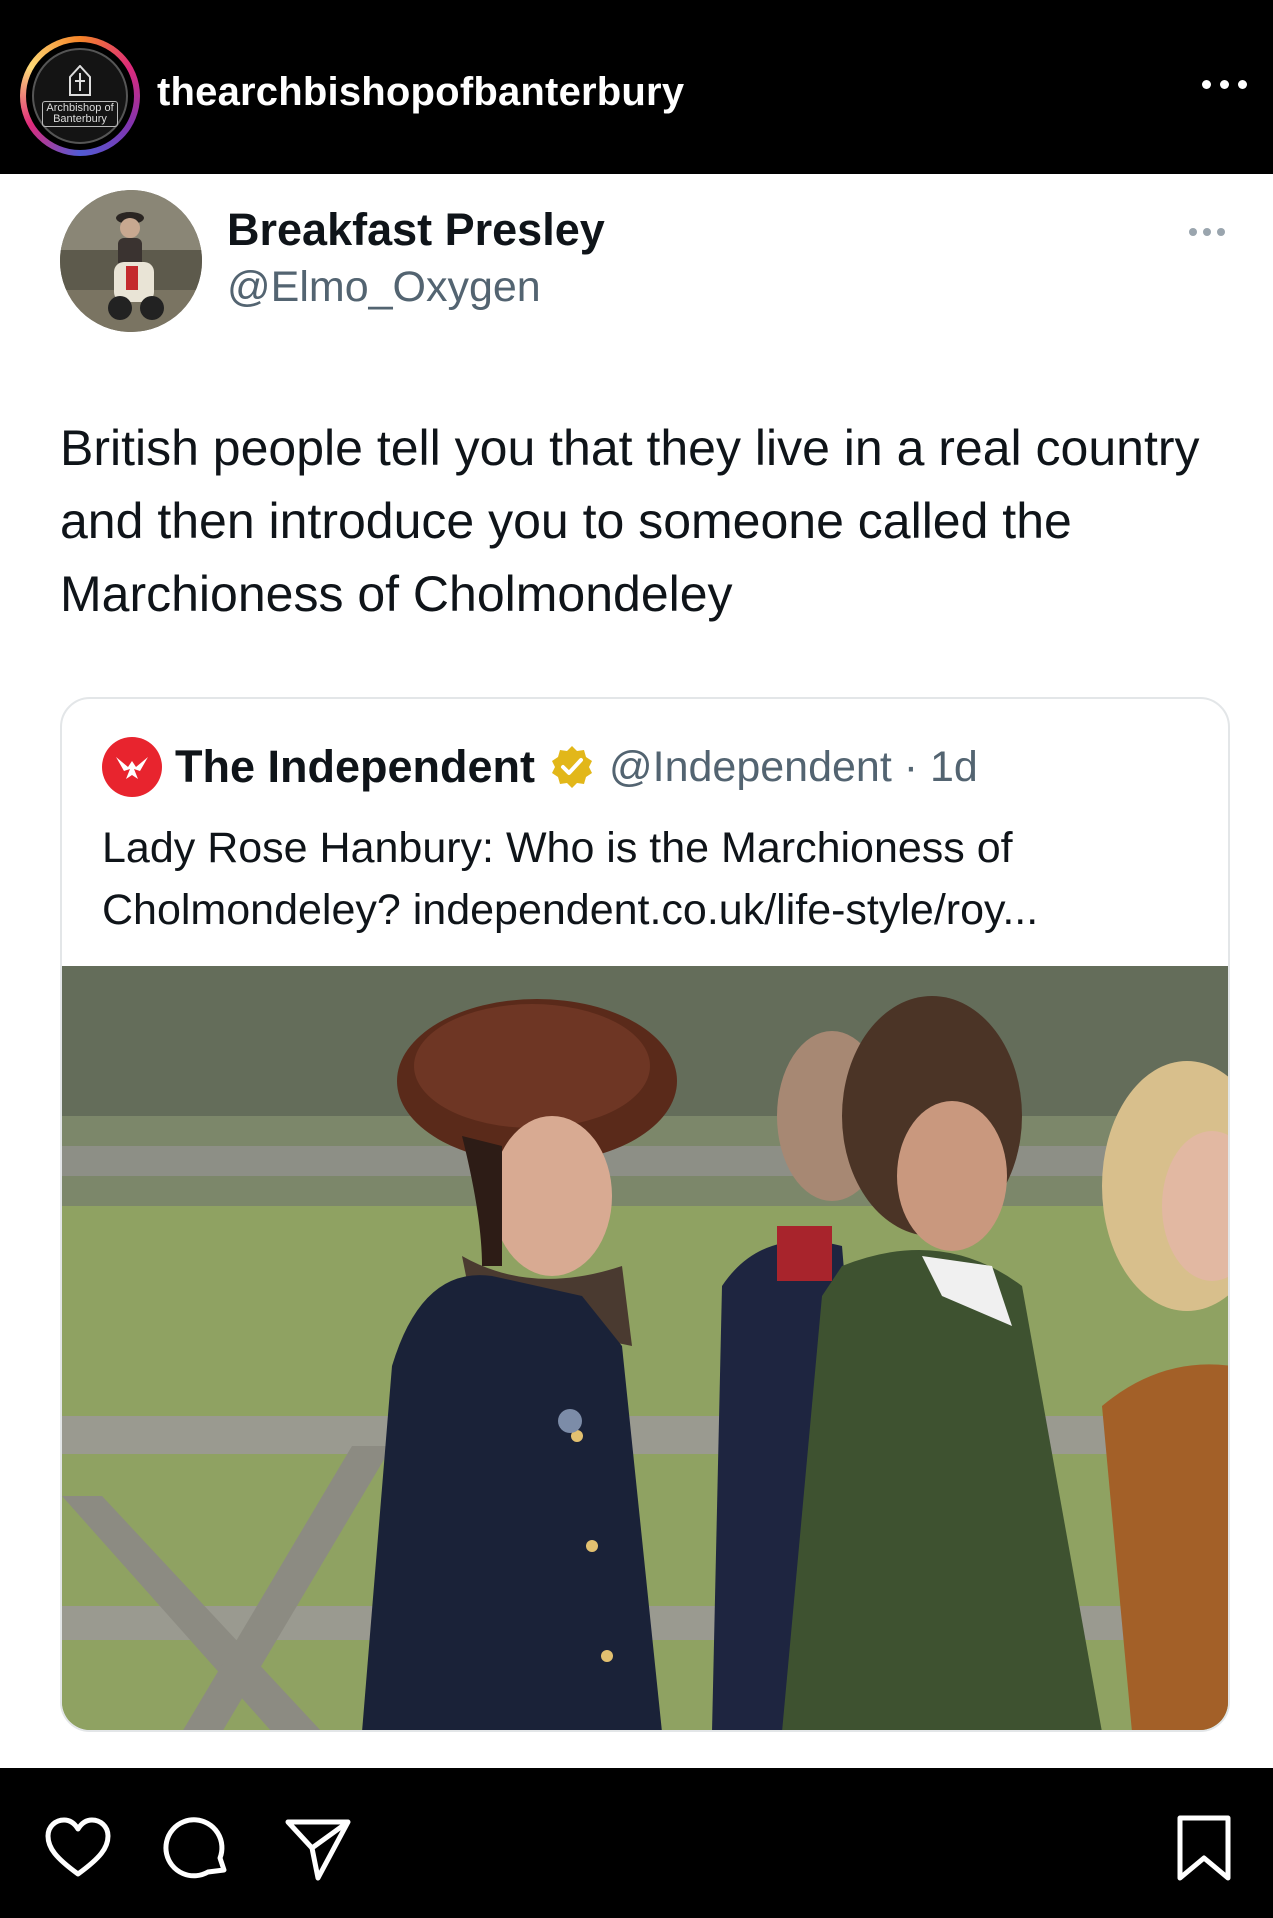 This screenshot has width=1273, height=1918. I want to click on profile-avatar: Archbishop of Banterbury, so click(80, 96).